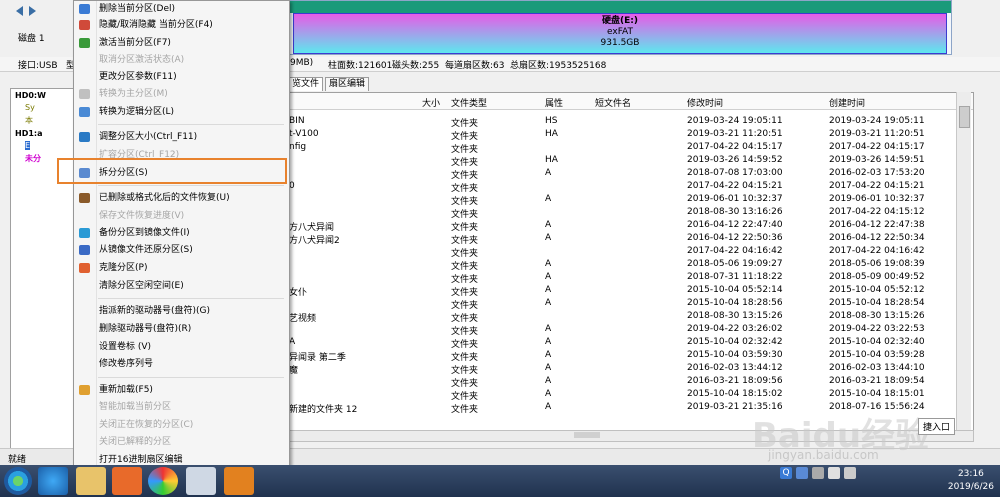 The height and width of the screenshot is (497, 1000). I want to click on file-attr: HS, so click(551, 121).